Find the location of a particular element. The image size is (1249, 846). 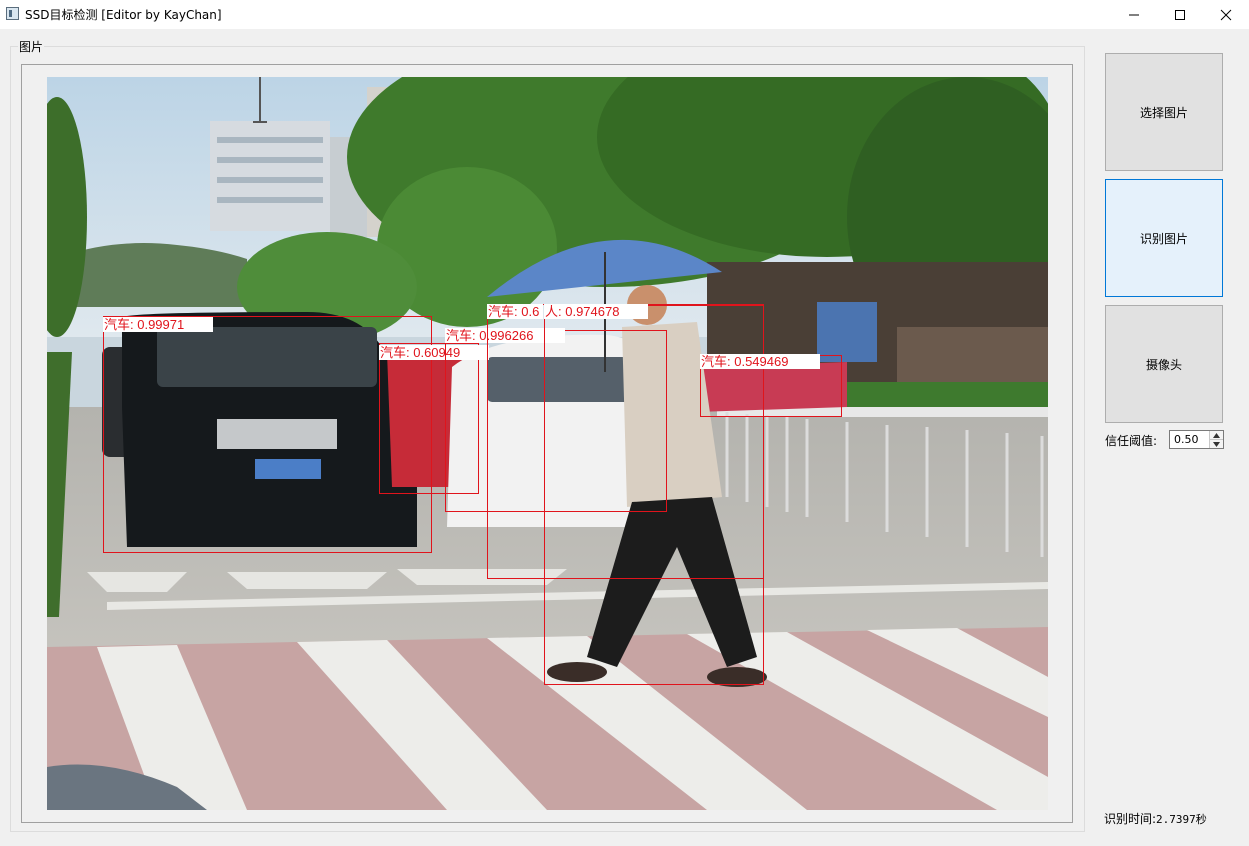

minimize-button is located at coordinates (1134, 14).